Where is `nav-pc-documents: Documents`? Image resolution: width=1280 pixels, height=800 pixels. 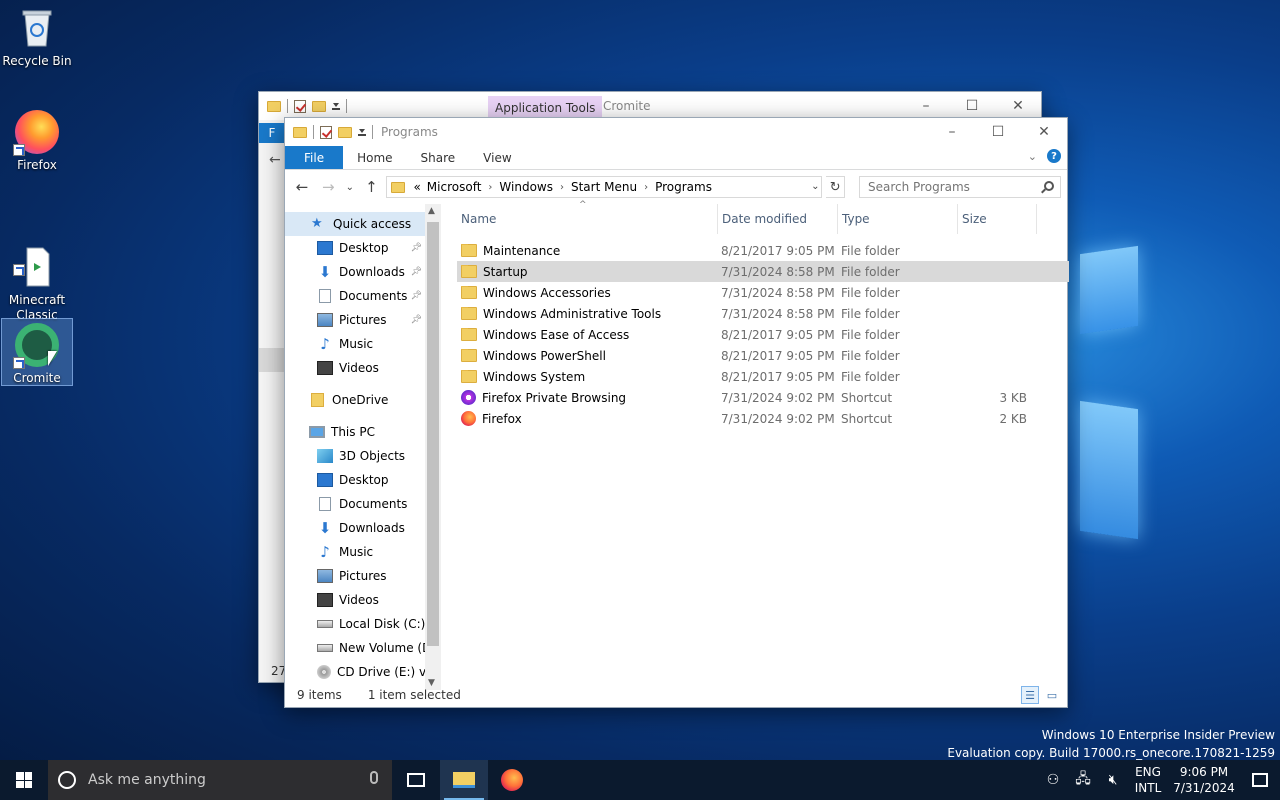 nav-pc-documents: Documents is located at coordinates (362, 504).